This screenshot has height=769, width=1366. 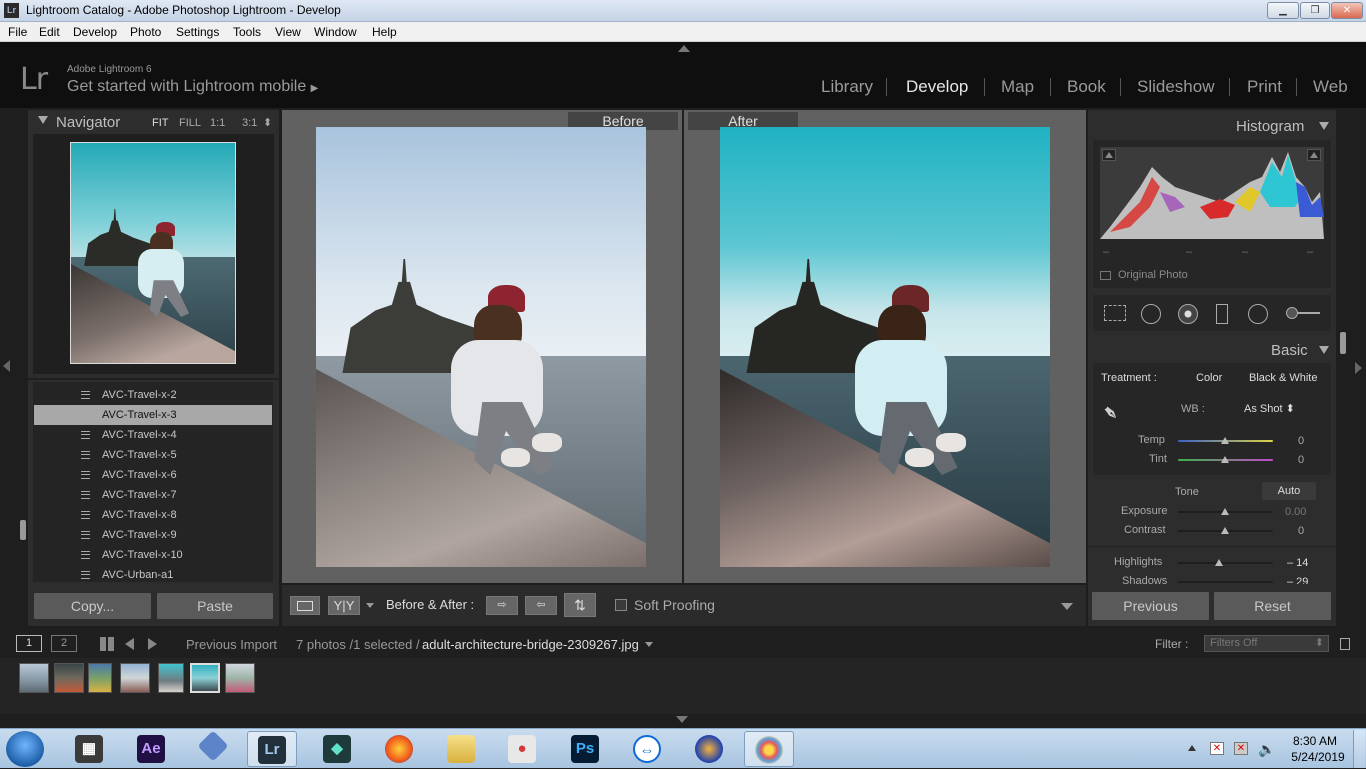 What do you see at coordinates (1217, 748) in the screenshot?
I see `action-center-icon: ✕` at bounding box center [1217, 748].